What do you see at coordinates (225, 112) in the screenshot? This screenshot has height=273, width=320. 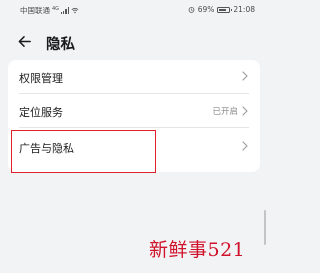 I see `settings-item-value: 已开启` at bounding box center [225, 112].